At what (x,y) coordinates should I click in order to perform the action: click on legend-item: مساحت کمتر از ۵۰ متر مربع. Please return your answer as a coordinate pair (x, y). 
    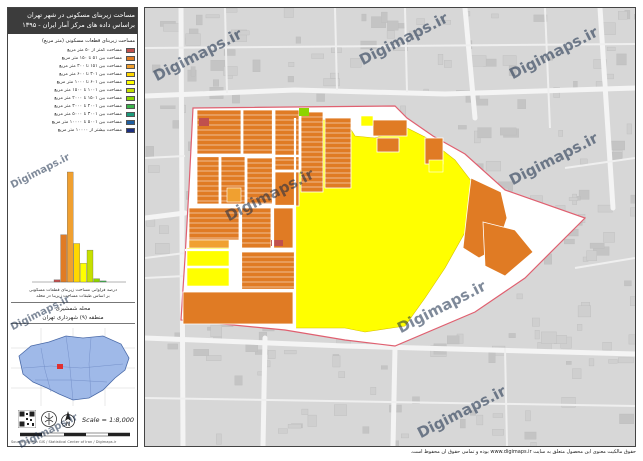
    Looking at the image, I should click on (73, 50).